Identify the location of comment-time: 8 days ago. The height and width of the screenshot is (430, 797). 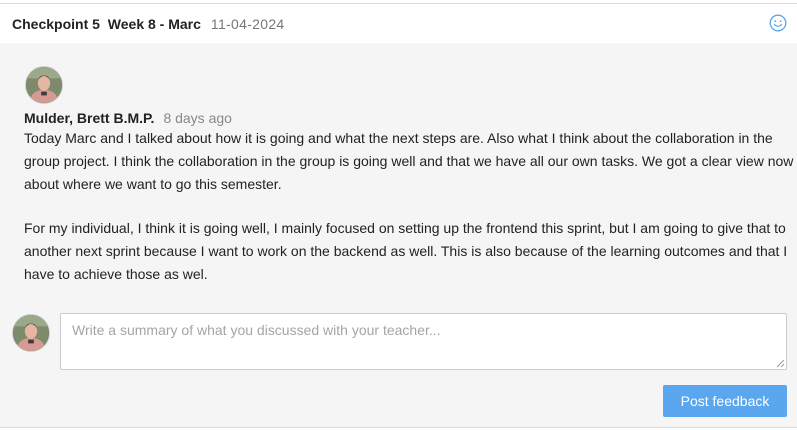
(197, 118).